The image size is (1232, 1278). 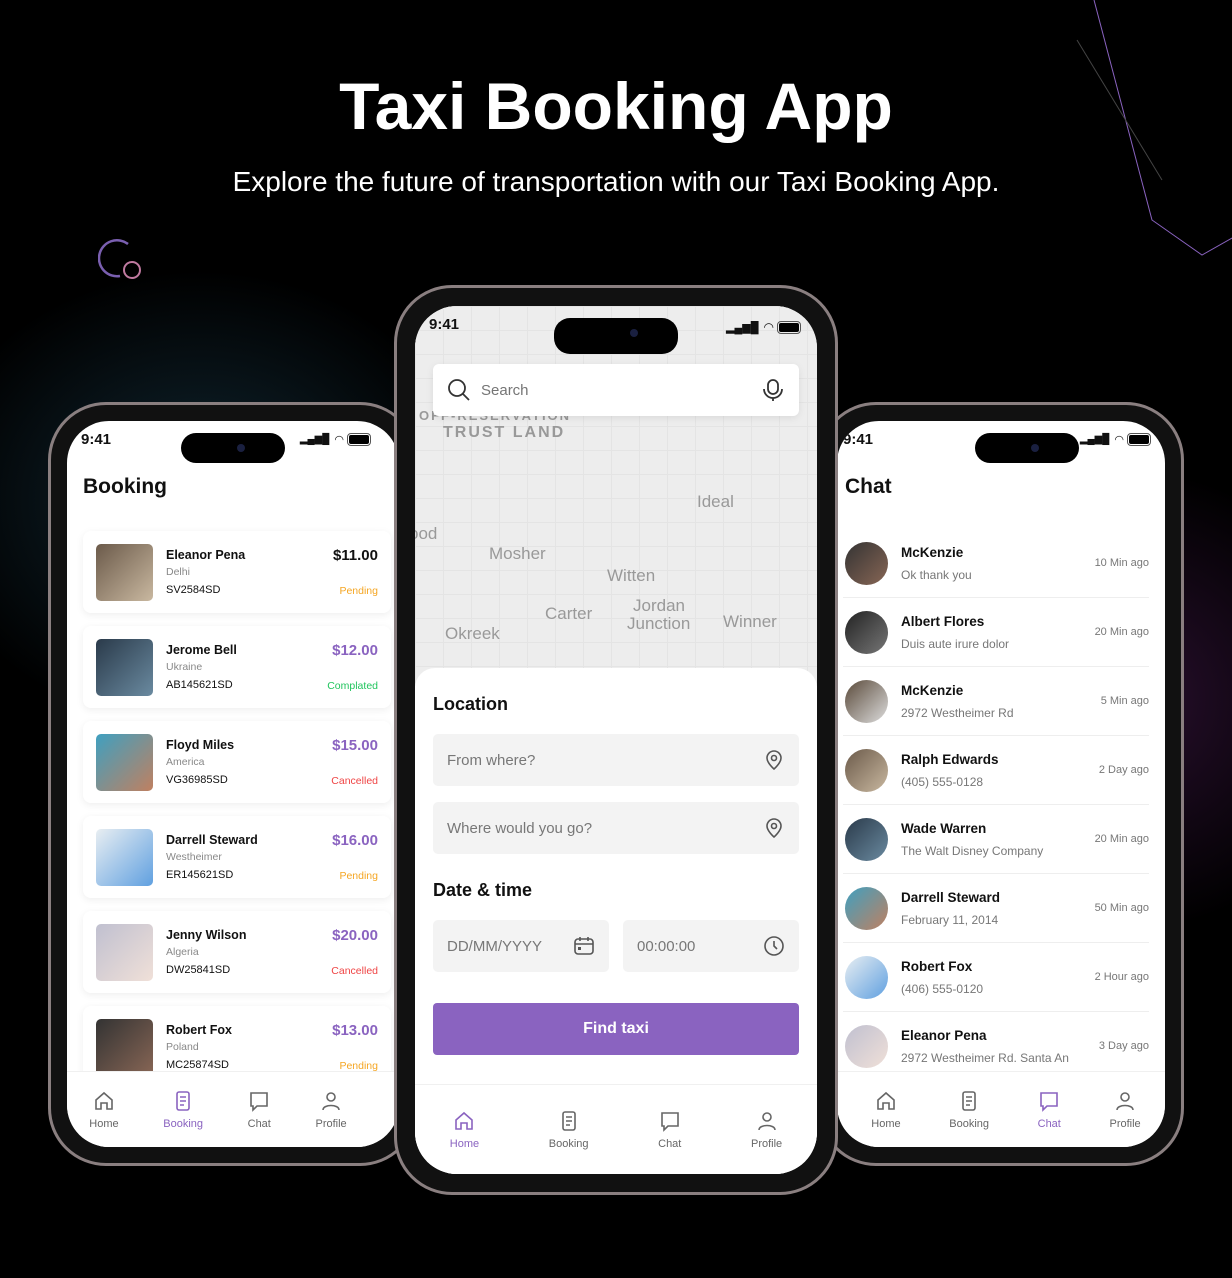 I want to click on from-field: From where?, so click(x=616, y=760).